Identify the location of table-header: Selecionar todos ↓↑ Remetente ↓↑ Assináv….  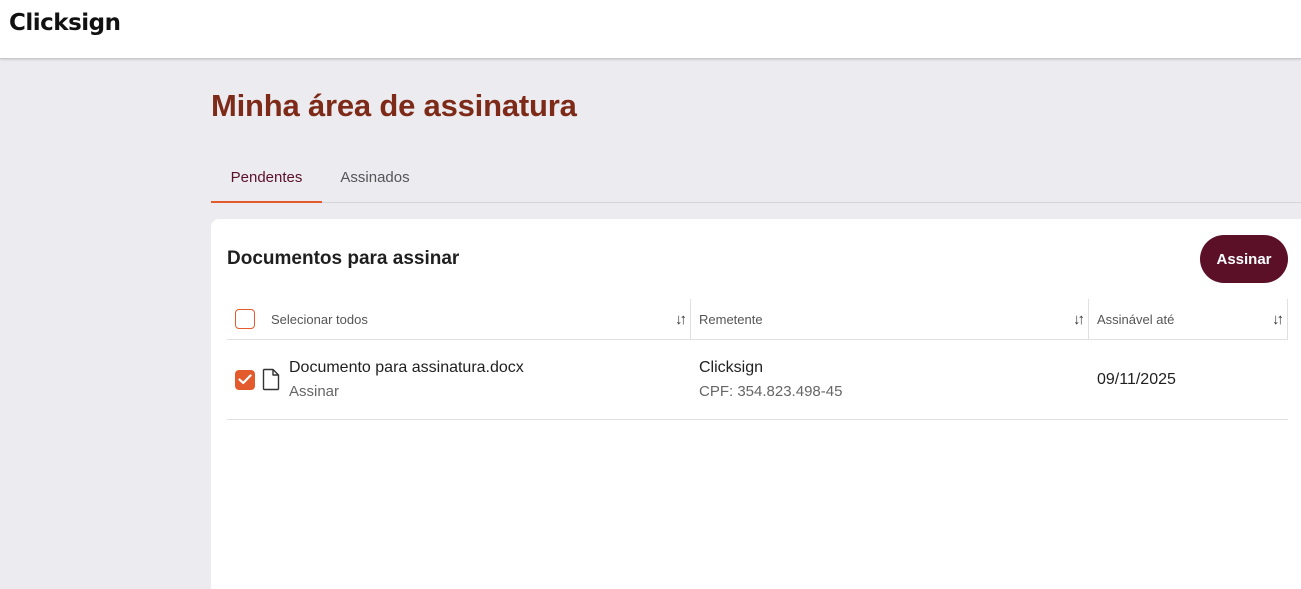
(757, 319).